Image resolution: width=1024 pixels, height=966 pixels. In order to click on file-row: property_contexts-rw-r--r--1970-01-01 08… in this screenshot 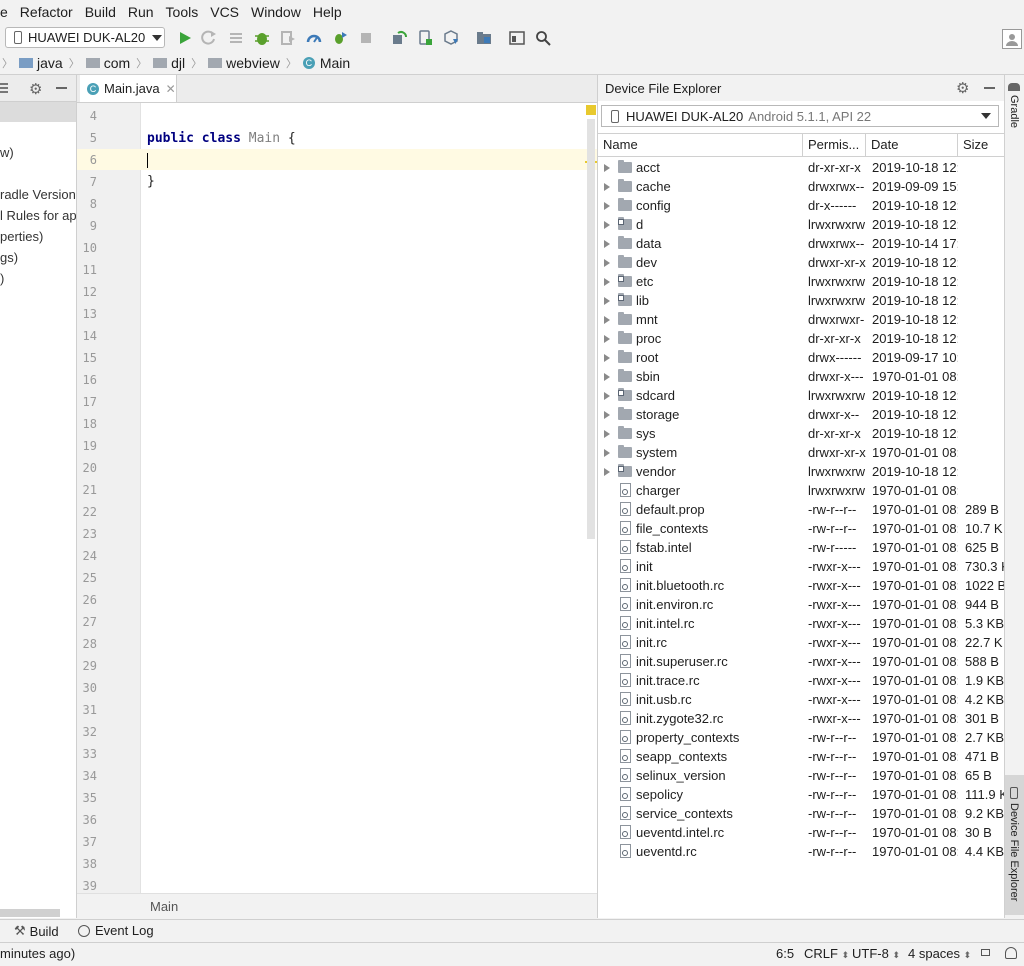, I will do `click(801, 737)`.